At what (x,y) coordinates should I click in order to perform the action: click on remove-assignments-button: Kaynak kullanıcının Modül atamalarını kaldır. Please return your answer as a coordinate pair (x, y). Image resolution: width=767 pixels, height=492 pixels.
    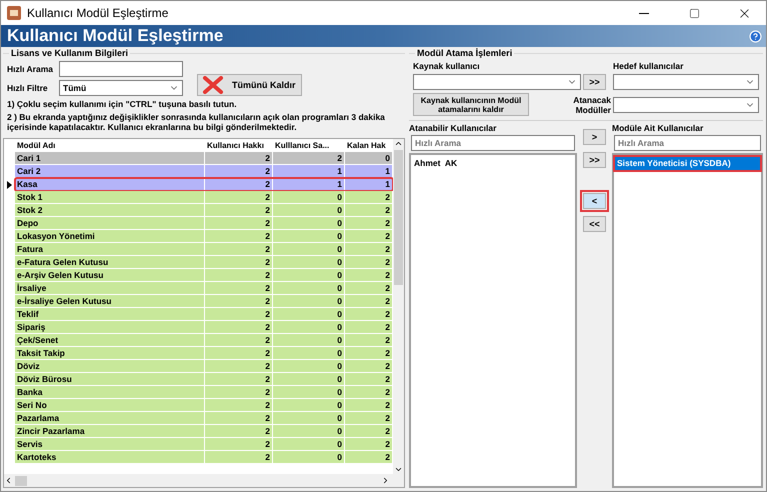
    Looking at the image, I should click on (471, 104).